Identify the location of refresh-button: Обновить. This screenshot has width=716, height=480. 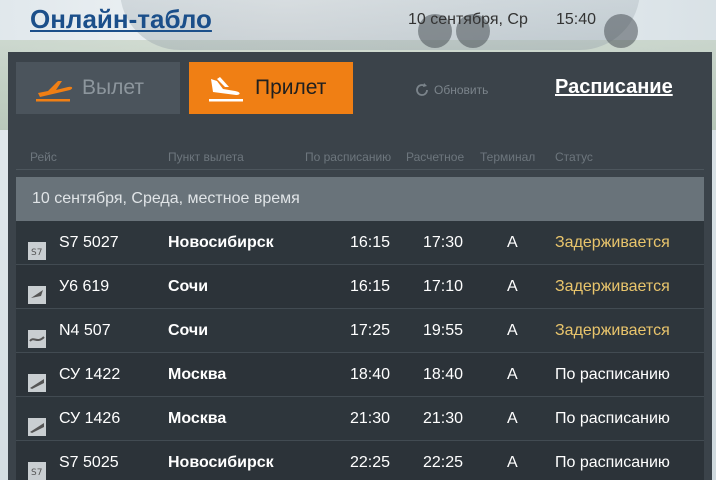
(451, 90).